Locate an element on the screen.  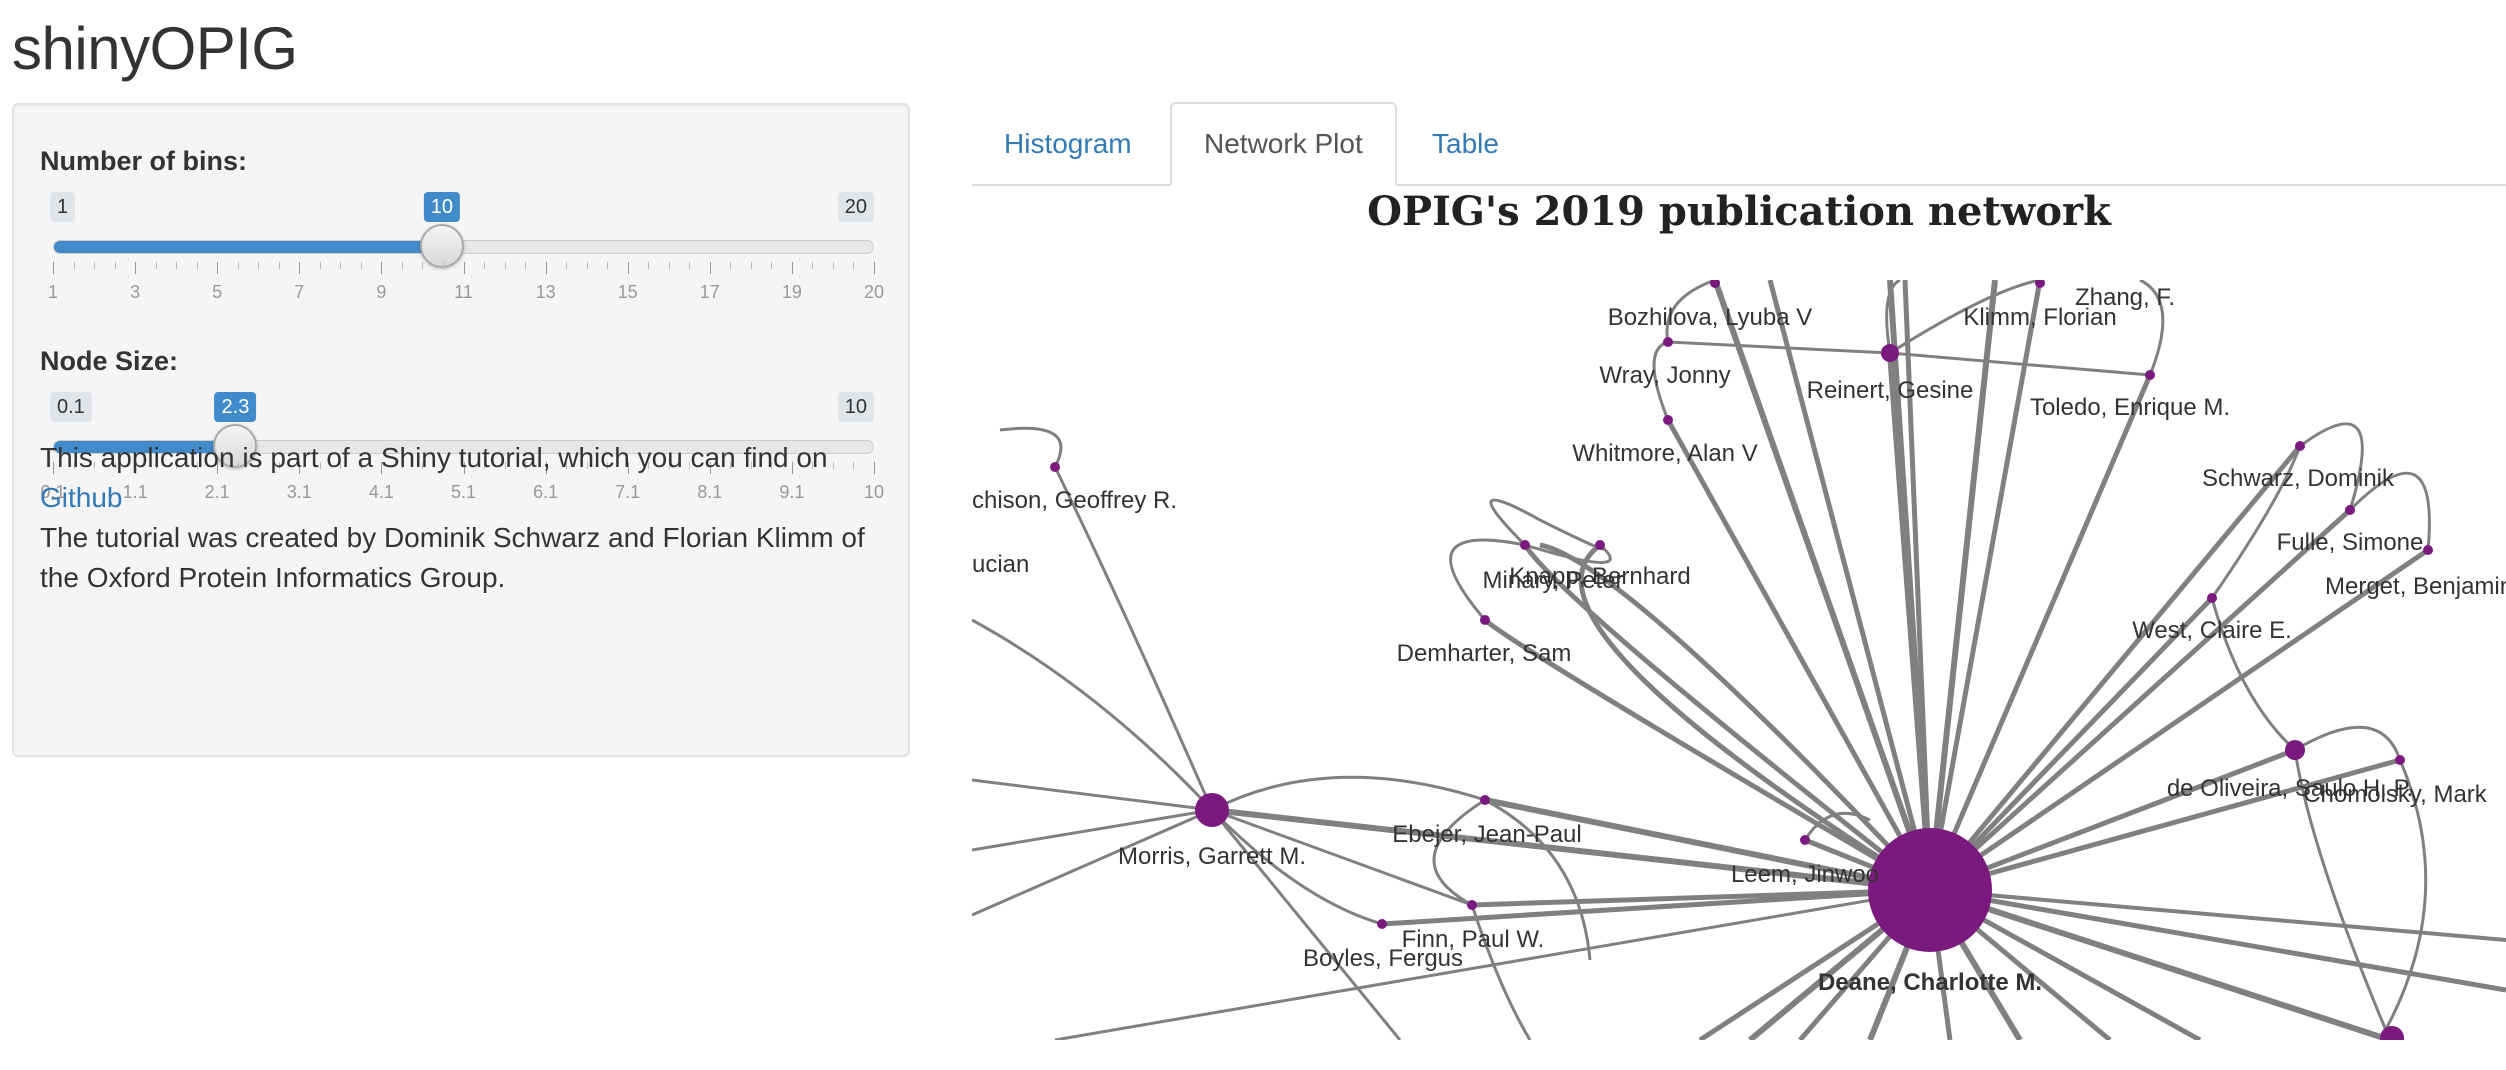
bins-max-label: 20 is located at coordinates (855, 207).